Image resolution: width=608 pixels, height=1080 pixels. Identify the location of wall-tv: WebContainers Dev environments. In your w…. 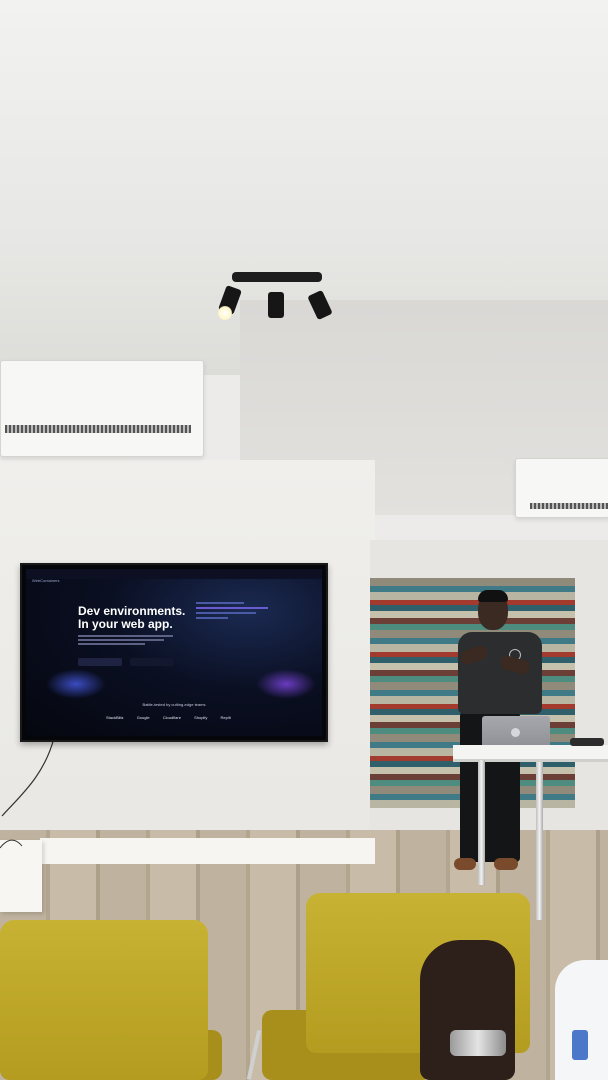
(174, 652).